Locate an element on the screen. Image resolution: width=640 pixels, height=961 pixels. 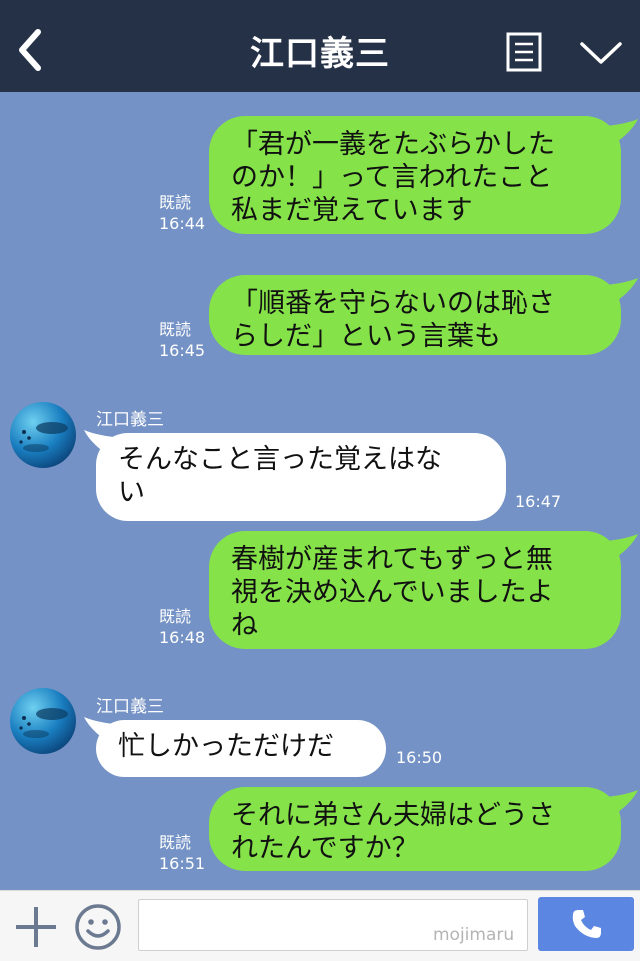
message-time: 16:48 is located at coordinates (182, 637).